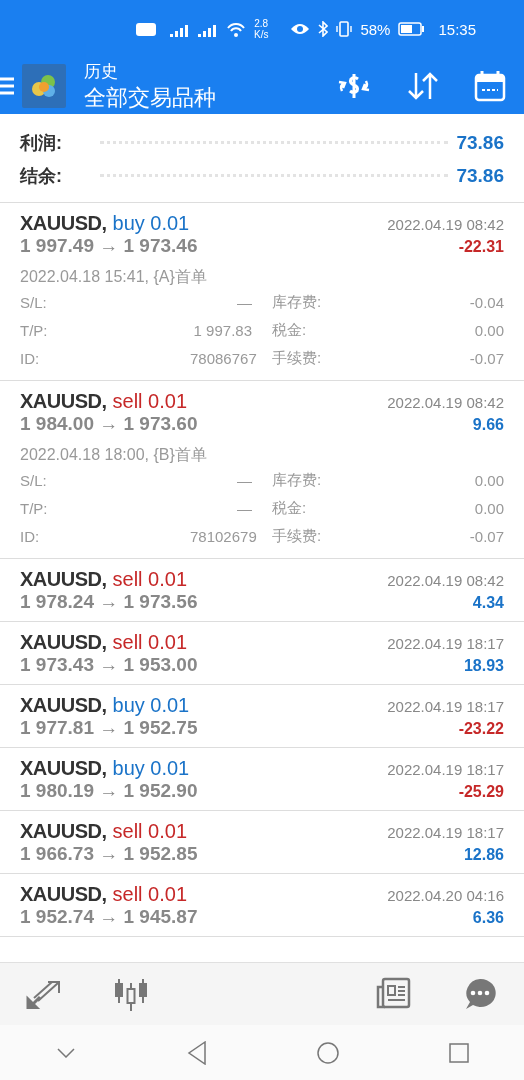 This screenshot has width=524, height=1080. What do you see at coordinates (114, 455) in the screenshot?
I see `open-time: 2022.04.18 18:00, {B}首单` at bounding box center [114, 455].